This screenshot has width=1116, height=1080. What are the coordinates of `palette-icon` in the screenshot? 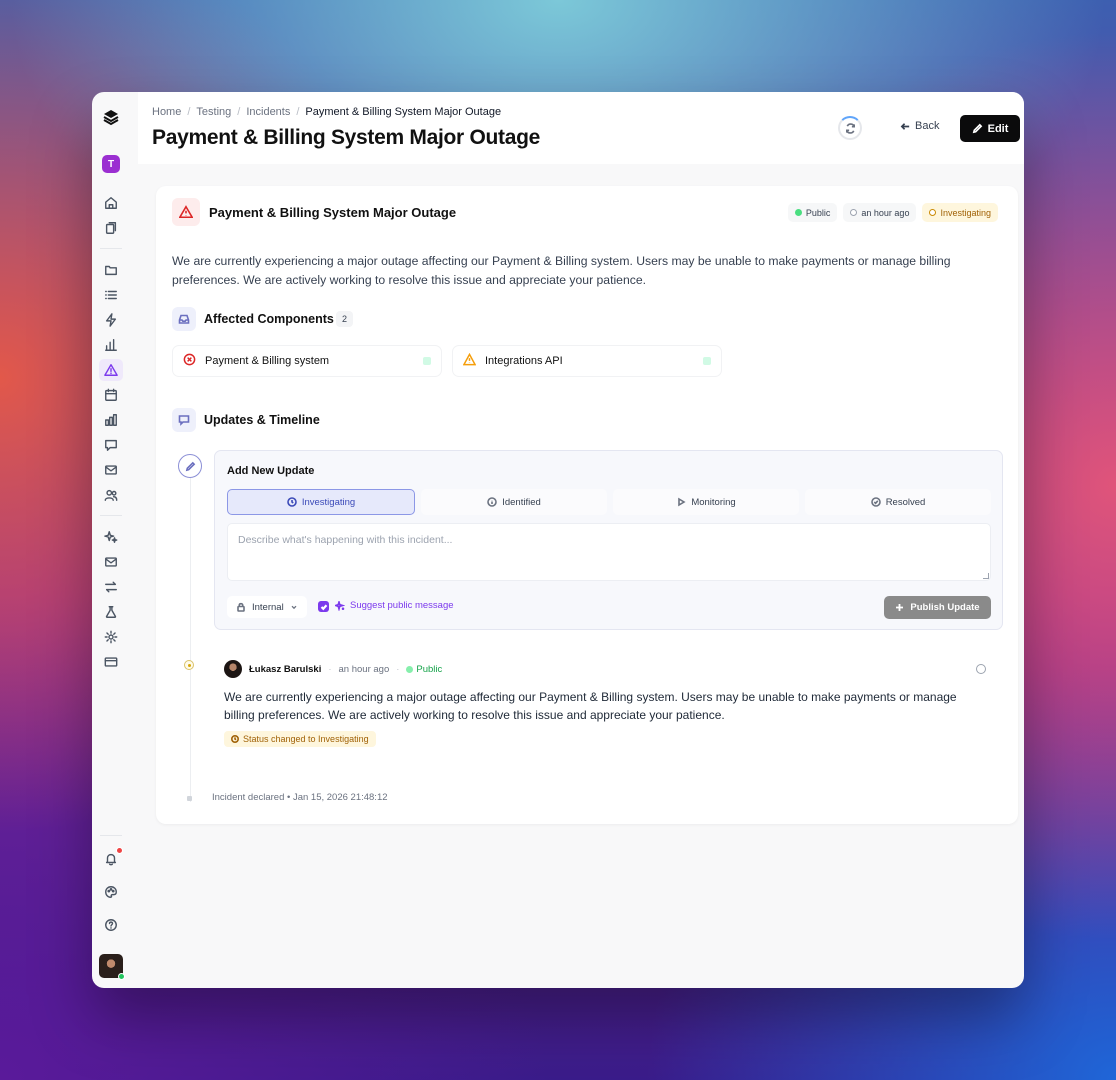 It's located at (111, 892).